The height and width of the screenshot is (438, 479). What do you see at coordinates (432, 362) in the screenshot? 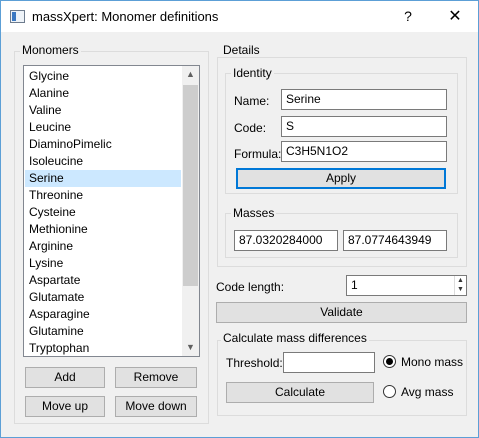
I see `mono-mass-label: Mono mass` at bounding box center [432, 362].